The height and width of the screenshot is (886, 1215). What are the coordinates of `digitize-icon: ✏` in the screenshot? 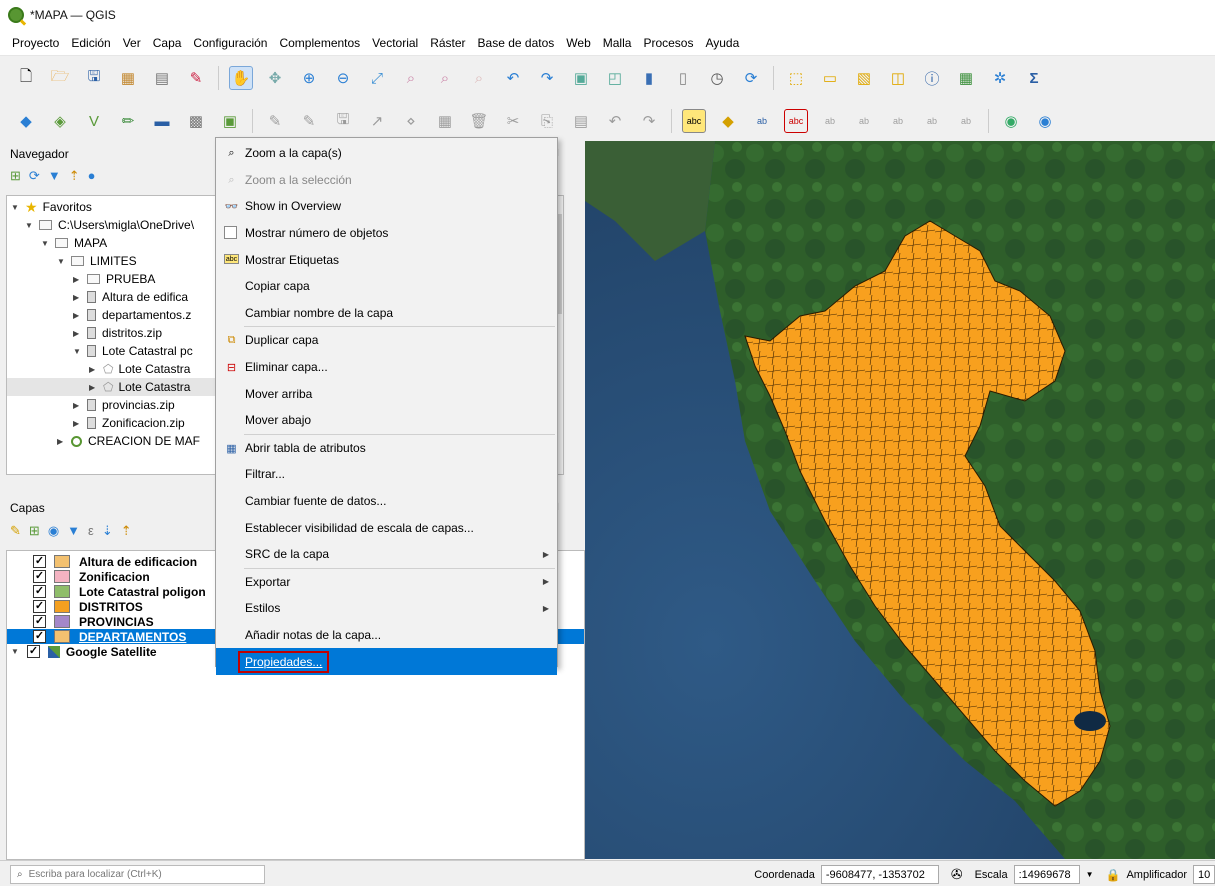 It's located at (128, 121).